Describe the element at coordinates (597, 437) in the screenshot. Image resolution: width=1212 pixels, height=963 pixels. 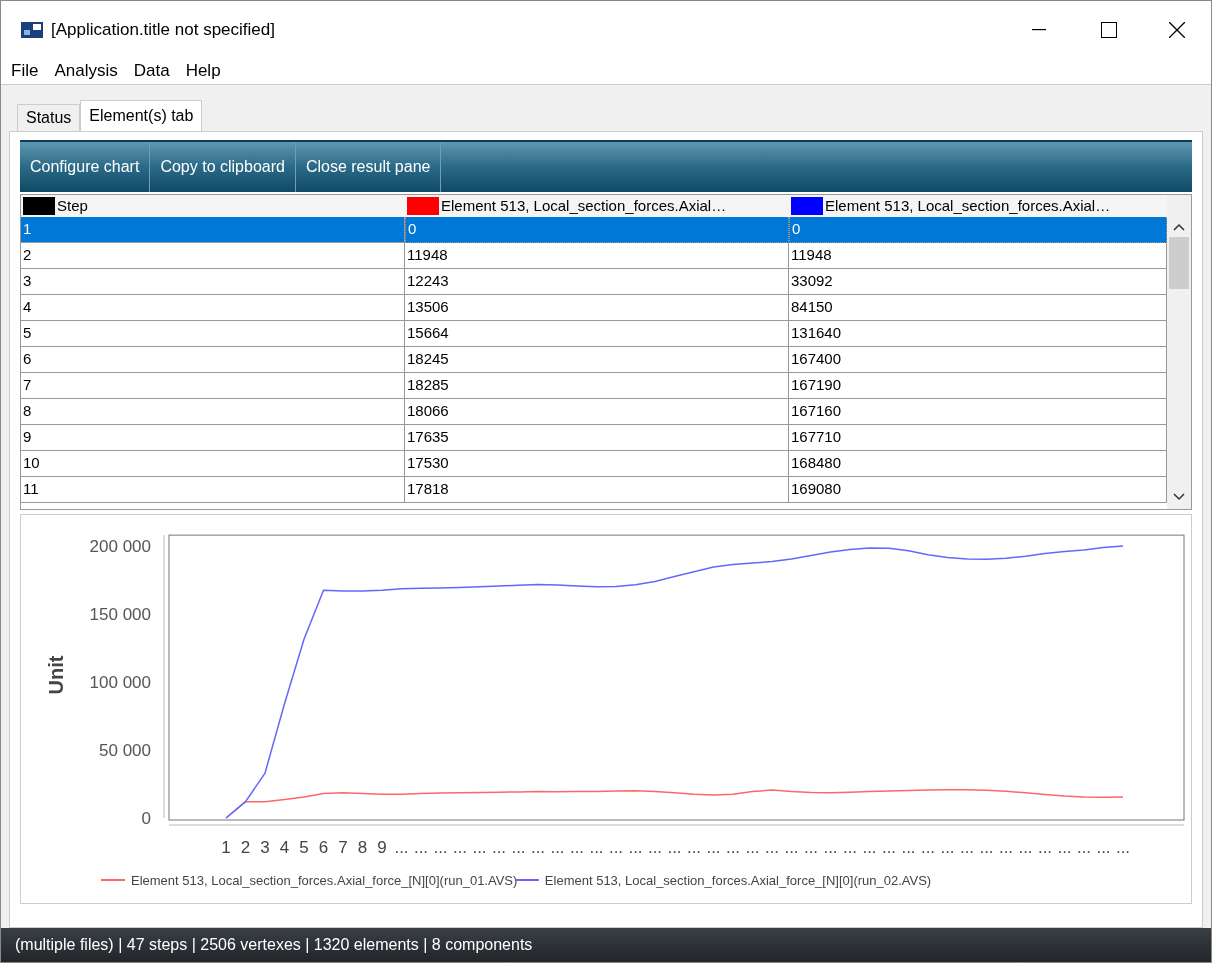
I see `table-cell: 17635` at that location.